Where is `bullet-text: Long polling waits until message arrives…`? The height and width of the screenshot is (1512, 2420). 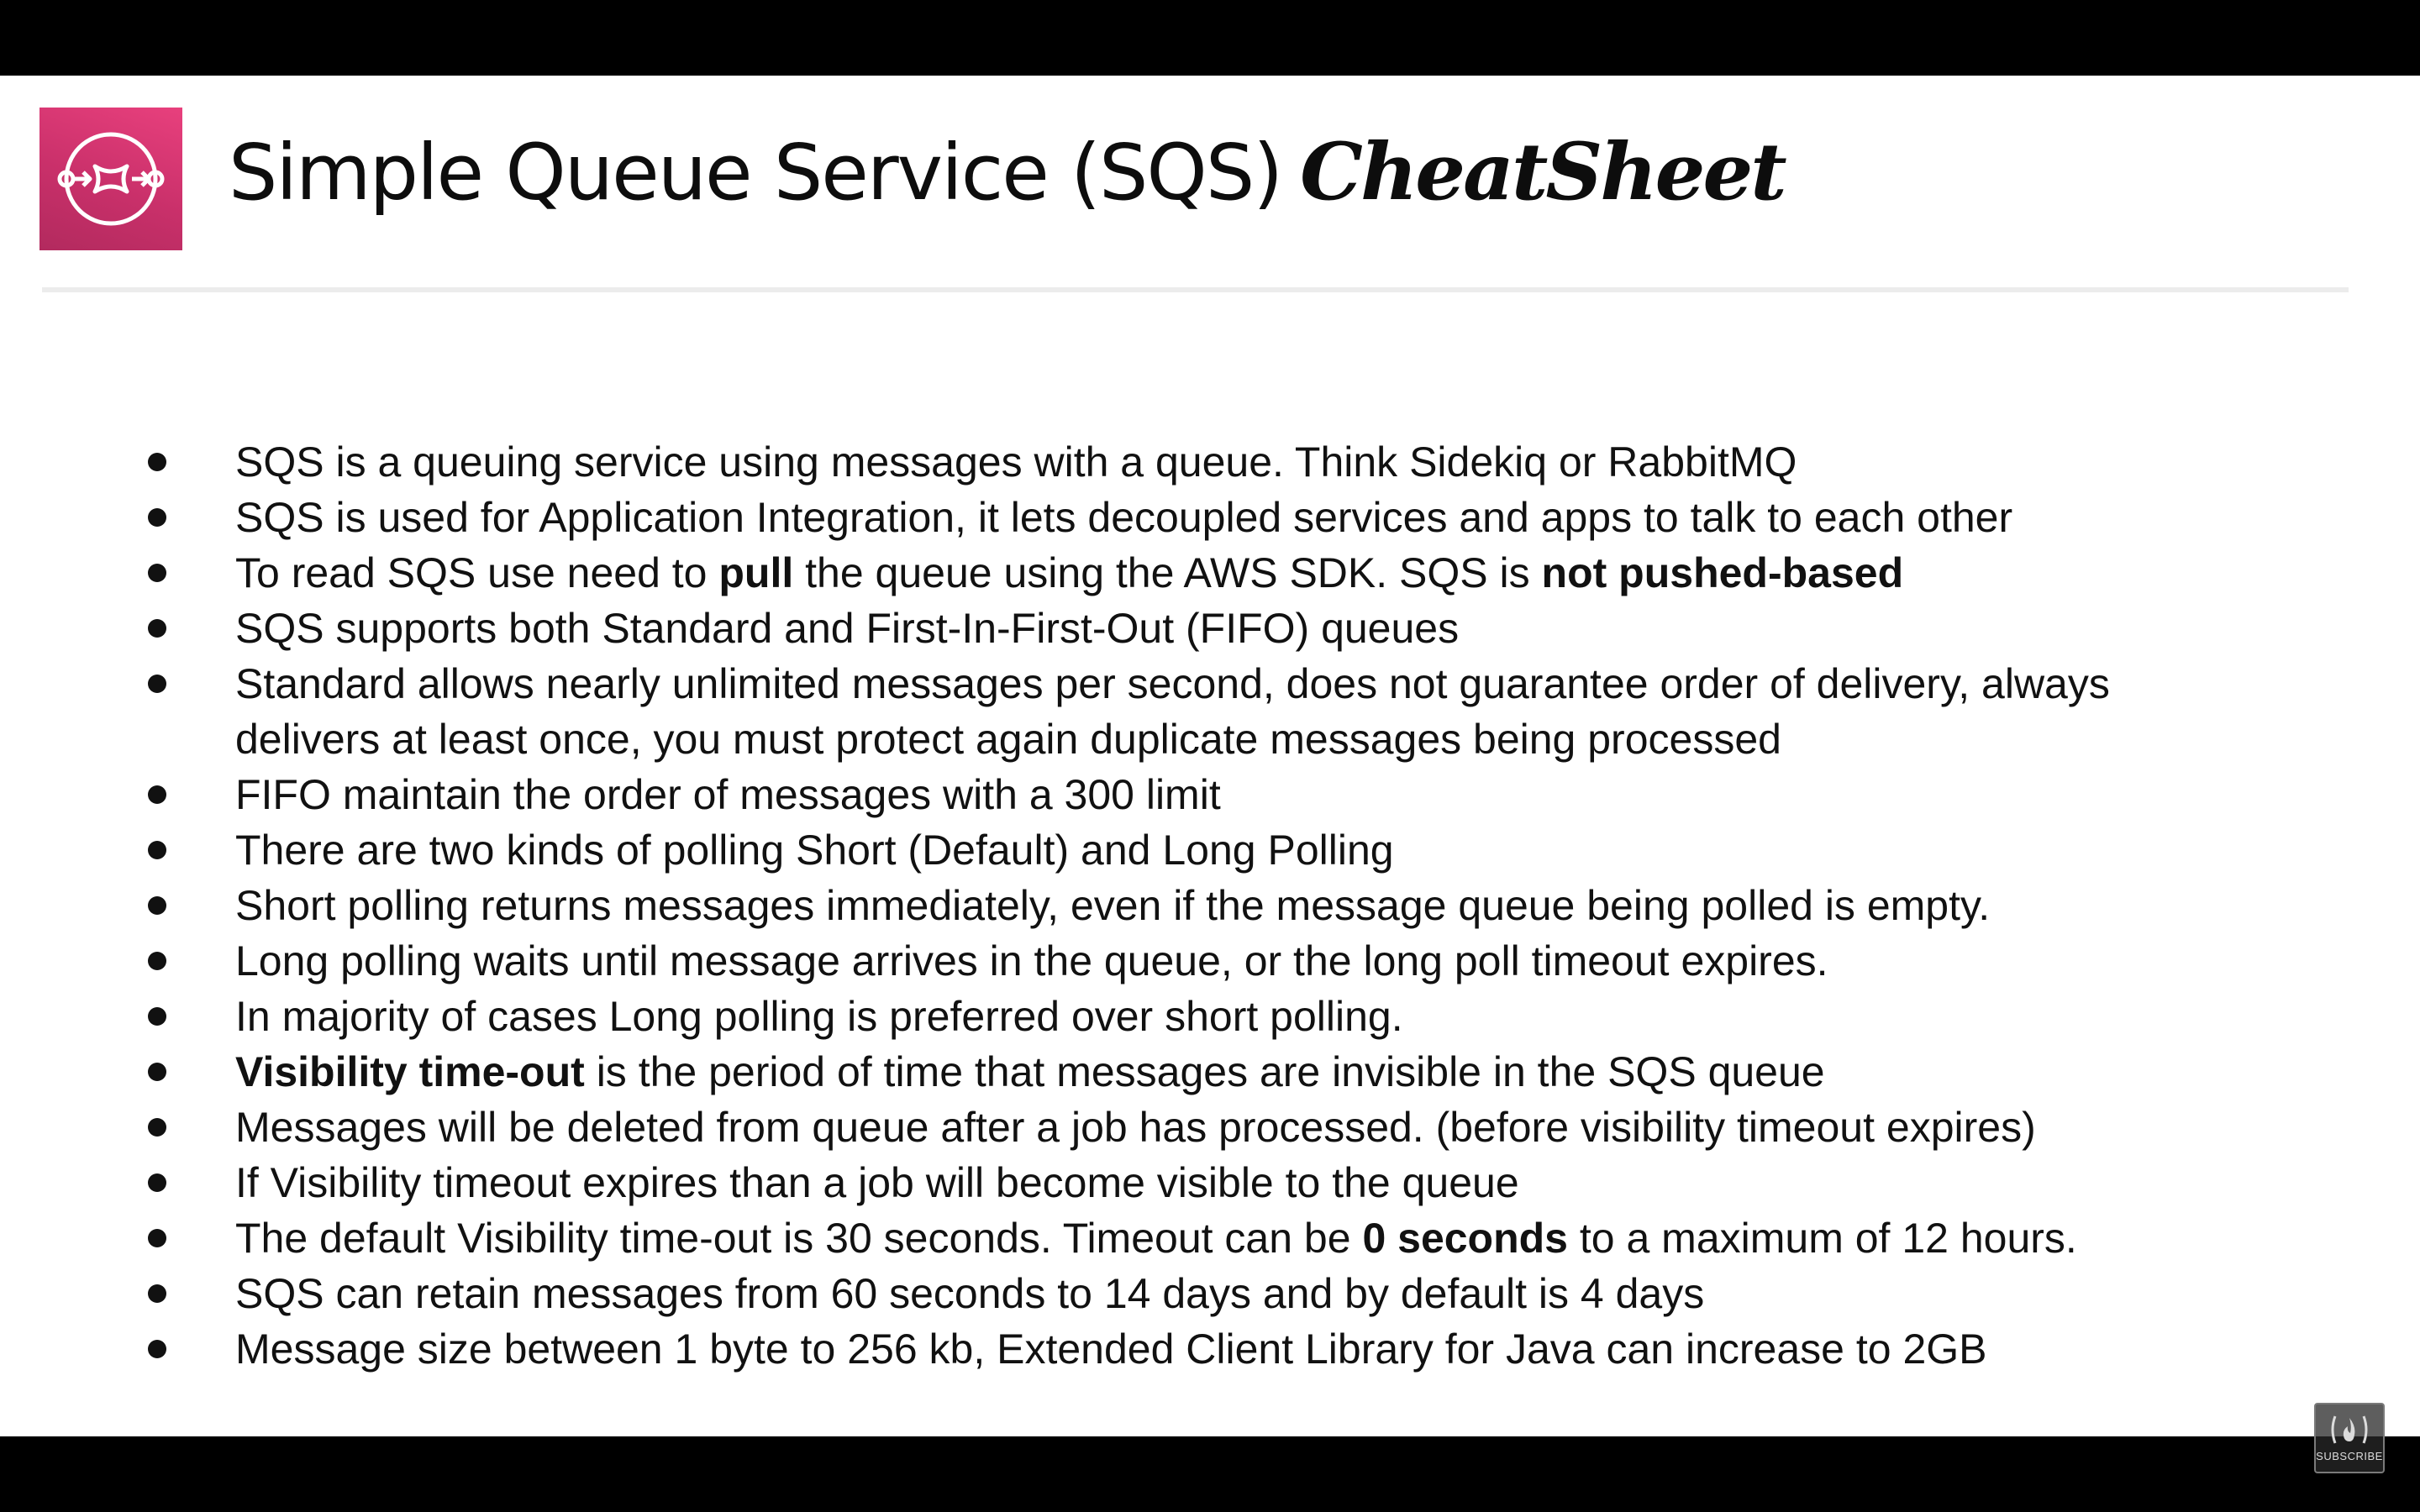 bullet-text: Long polling waits until message arrives… is located at coordinates (1031, 960).